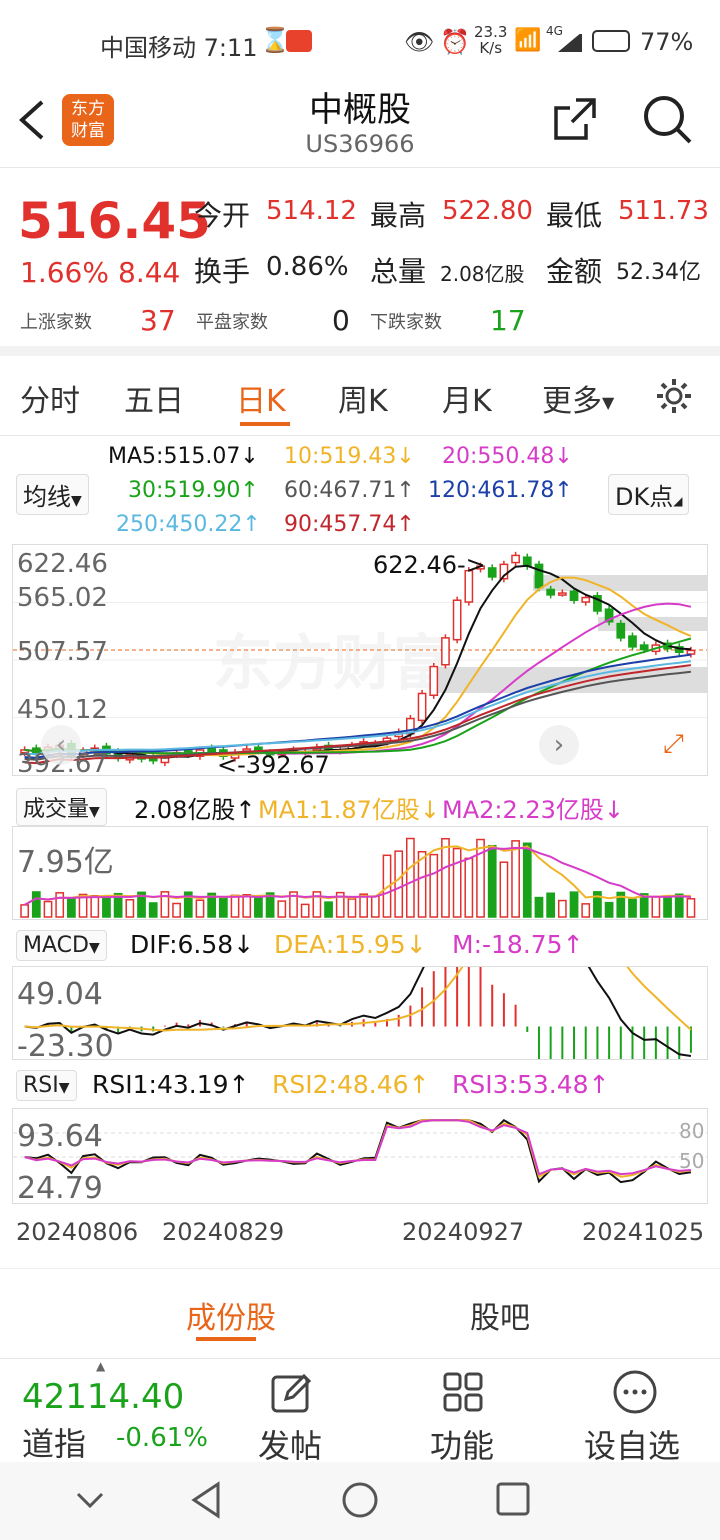 The height and width of the screenshot is (1540, 720). I want to click on ma250-value: 250:450.22↑, so click(188, 524).